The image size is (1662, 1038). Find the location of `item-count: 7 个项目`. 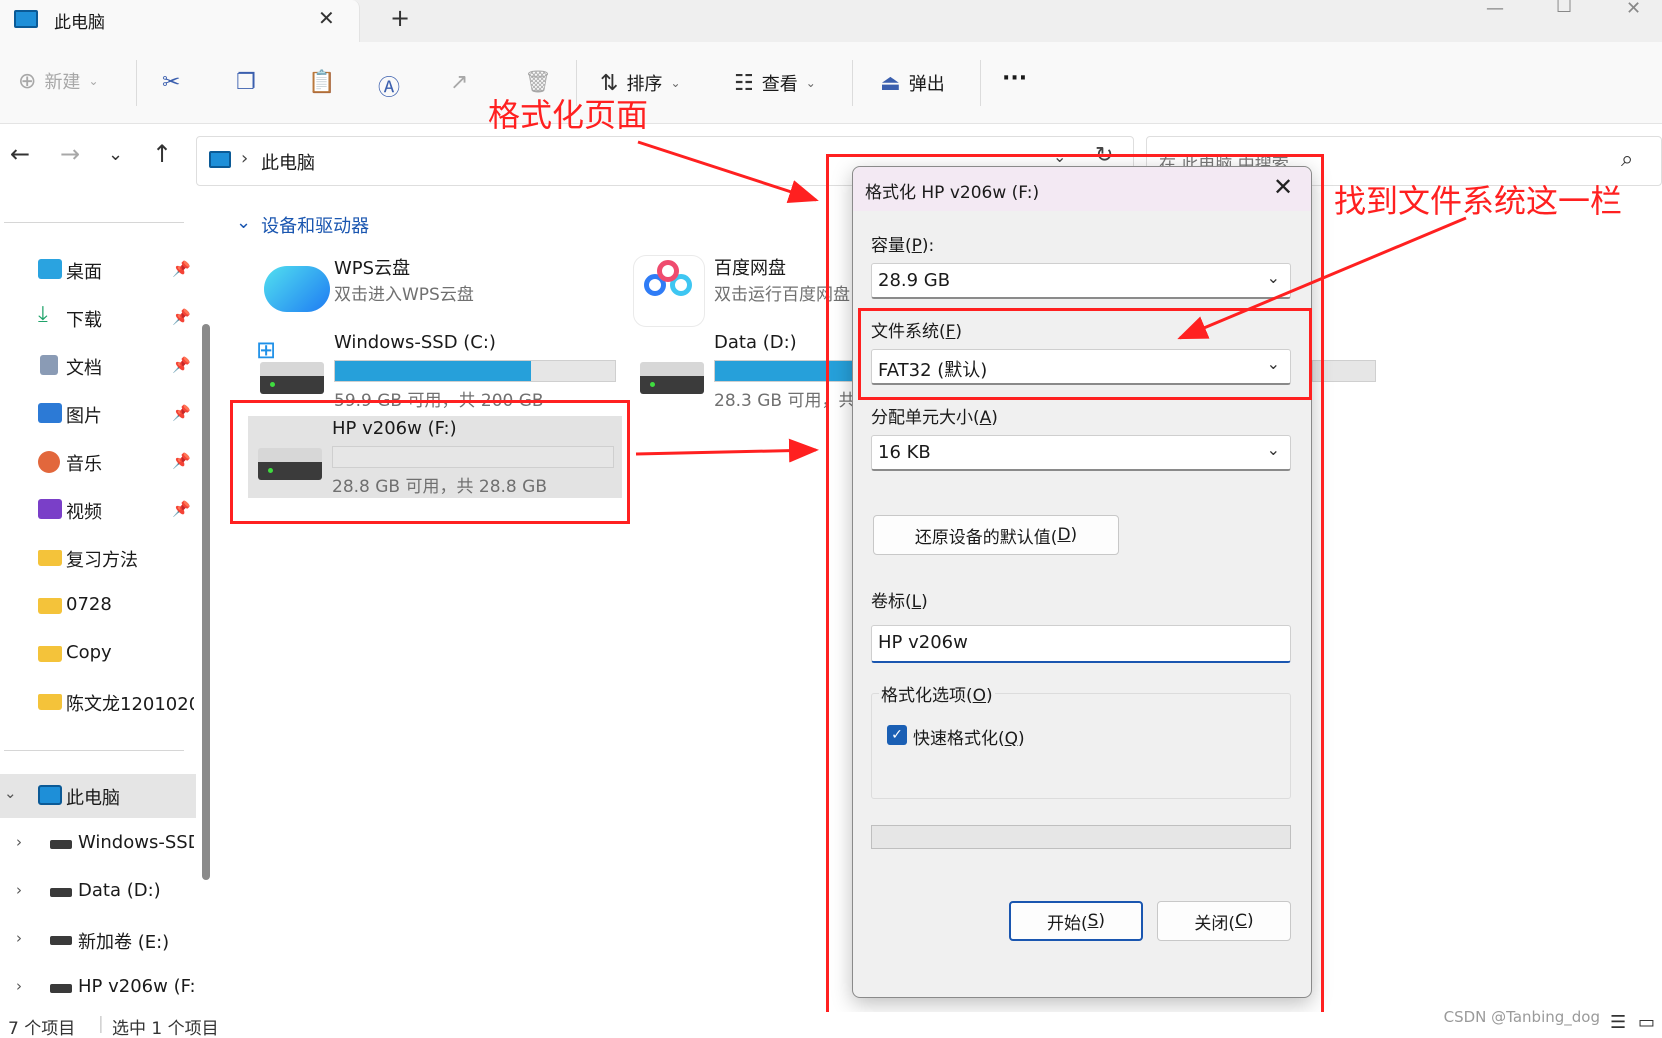

item-count: 7 个项目 is located at coordinates (42, 1028).